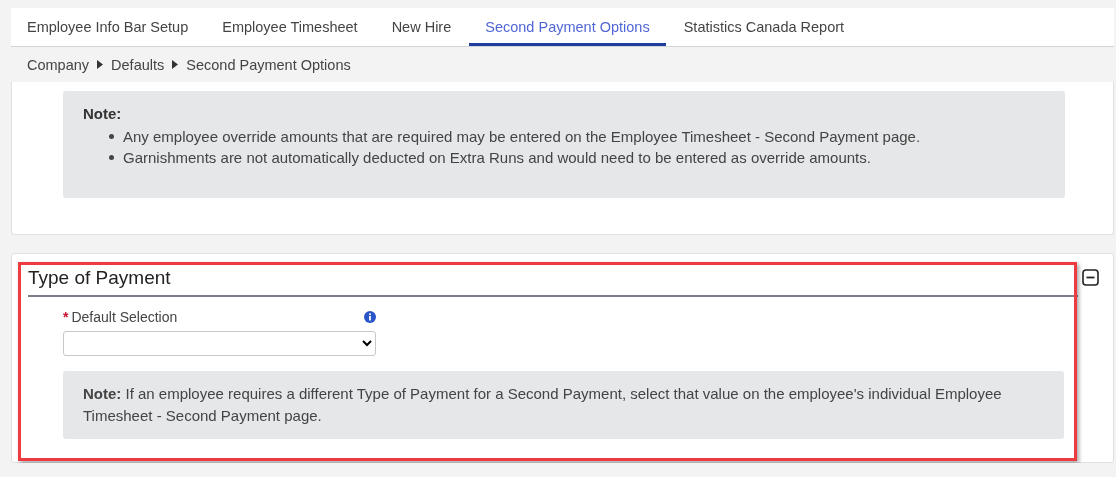  What do you see at coordinates (103, 113) in the screenshot?
I see `note-title: Note:` at bounding box center [103, 113].